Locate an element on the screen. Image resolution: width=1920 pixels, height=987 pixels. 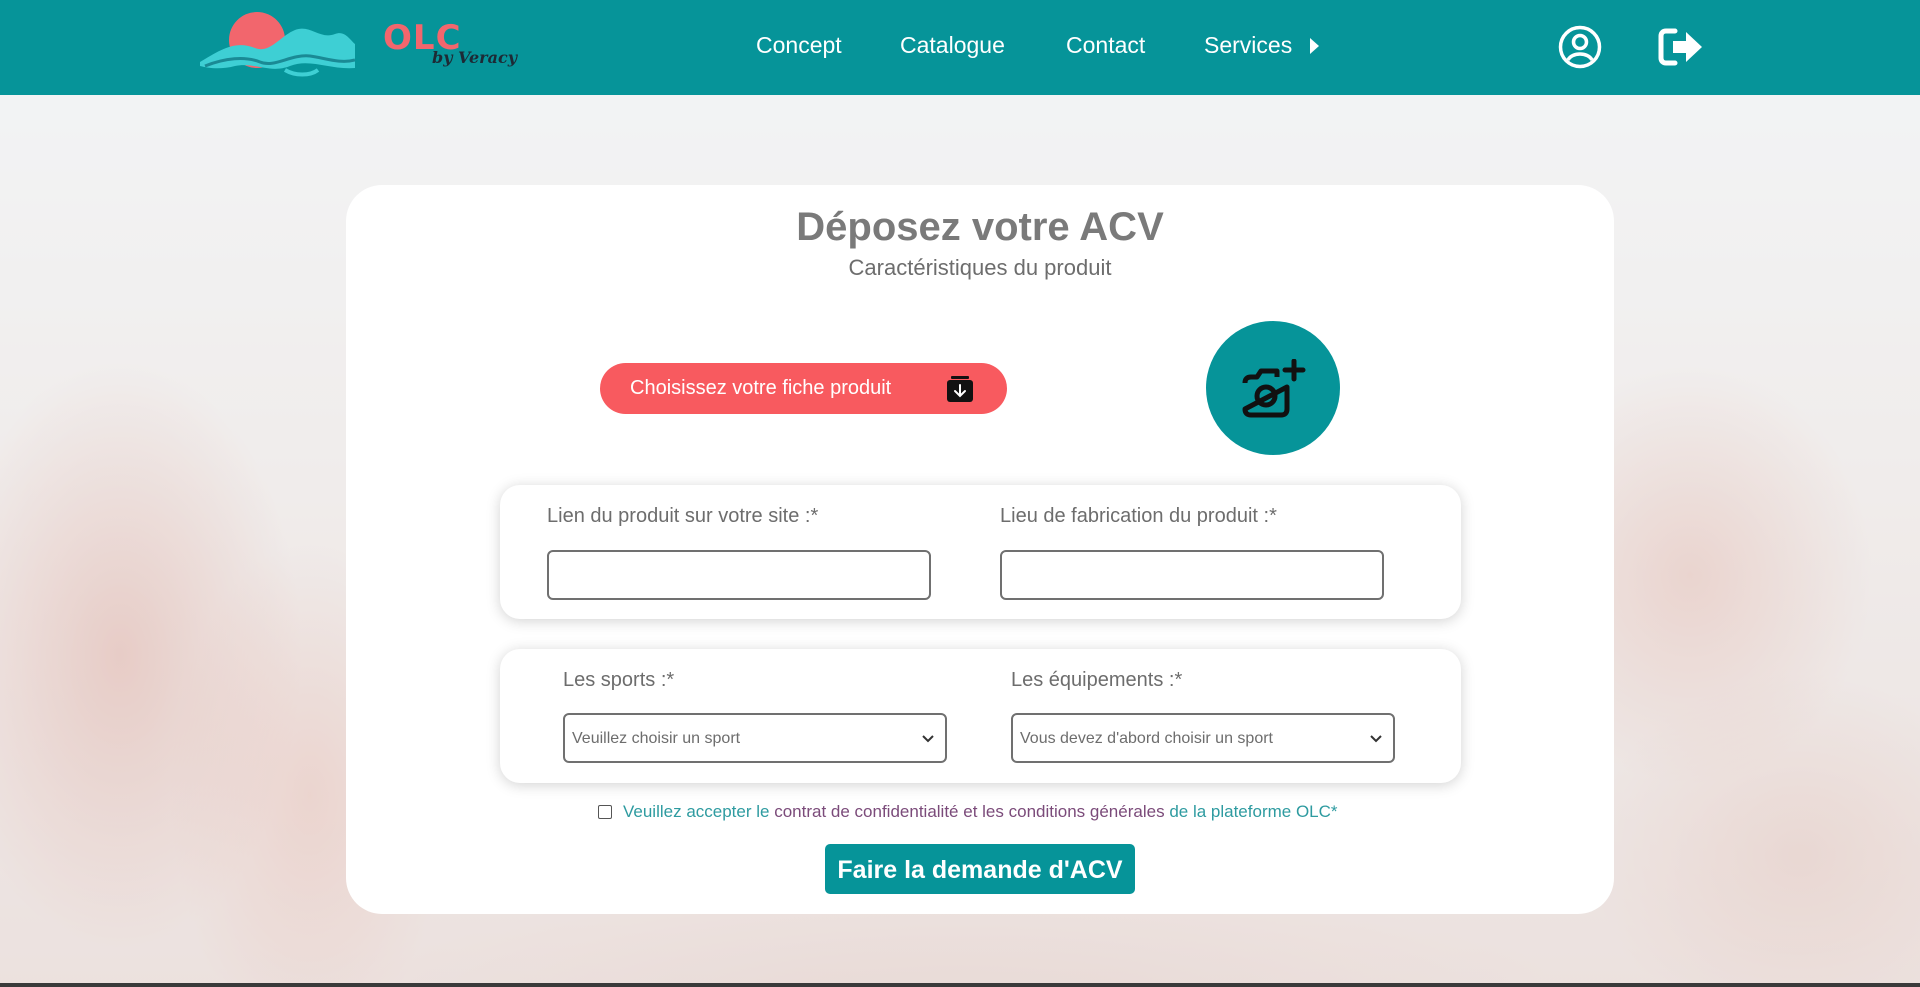
sports-select: Veuillez choisir un sport is located at coordinates (755, 738).